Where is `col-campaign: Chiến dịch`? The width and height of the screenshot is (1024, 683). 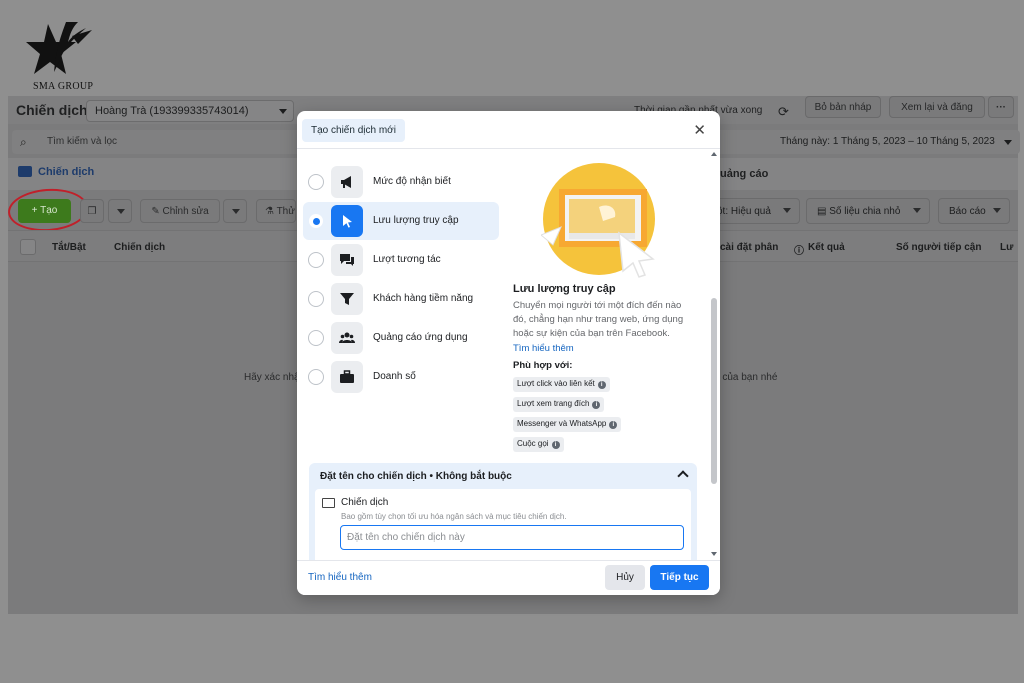 col-campaign: Chiến dịch is located at coordinates (139, 247).